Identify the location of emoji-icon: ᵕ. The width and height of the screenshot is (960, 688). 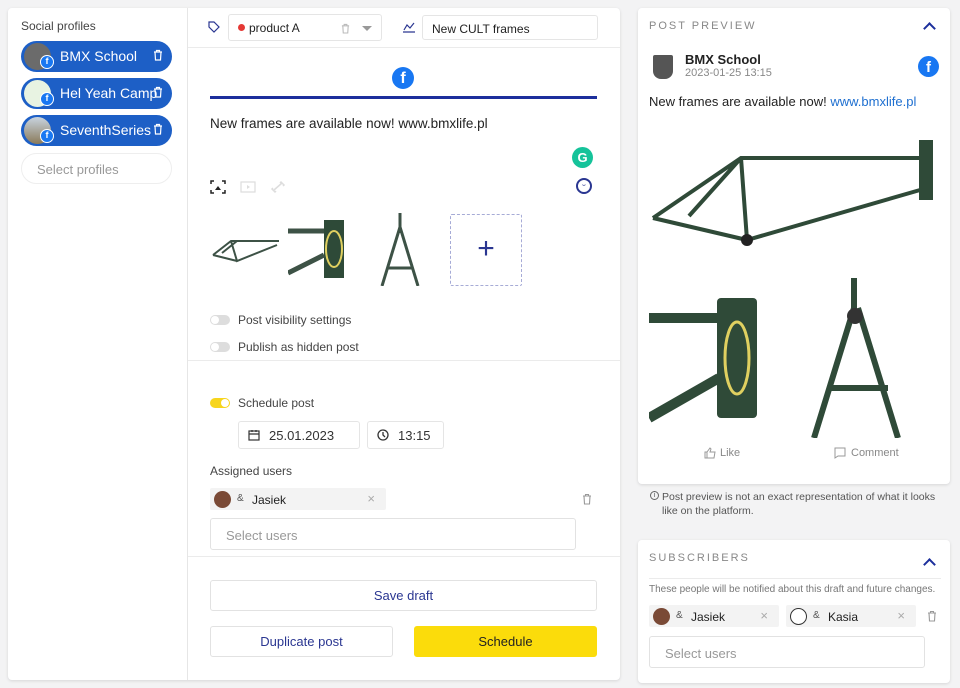
(584, 186).